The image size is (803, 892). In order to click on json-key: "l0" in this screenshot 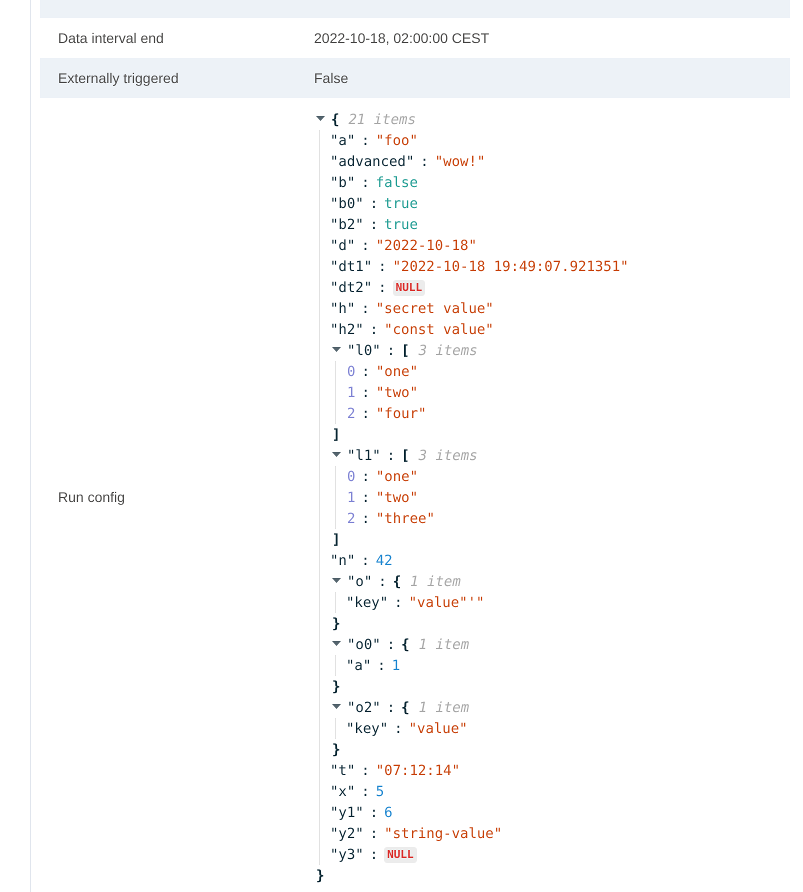, I will do `click(364, 350)`.